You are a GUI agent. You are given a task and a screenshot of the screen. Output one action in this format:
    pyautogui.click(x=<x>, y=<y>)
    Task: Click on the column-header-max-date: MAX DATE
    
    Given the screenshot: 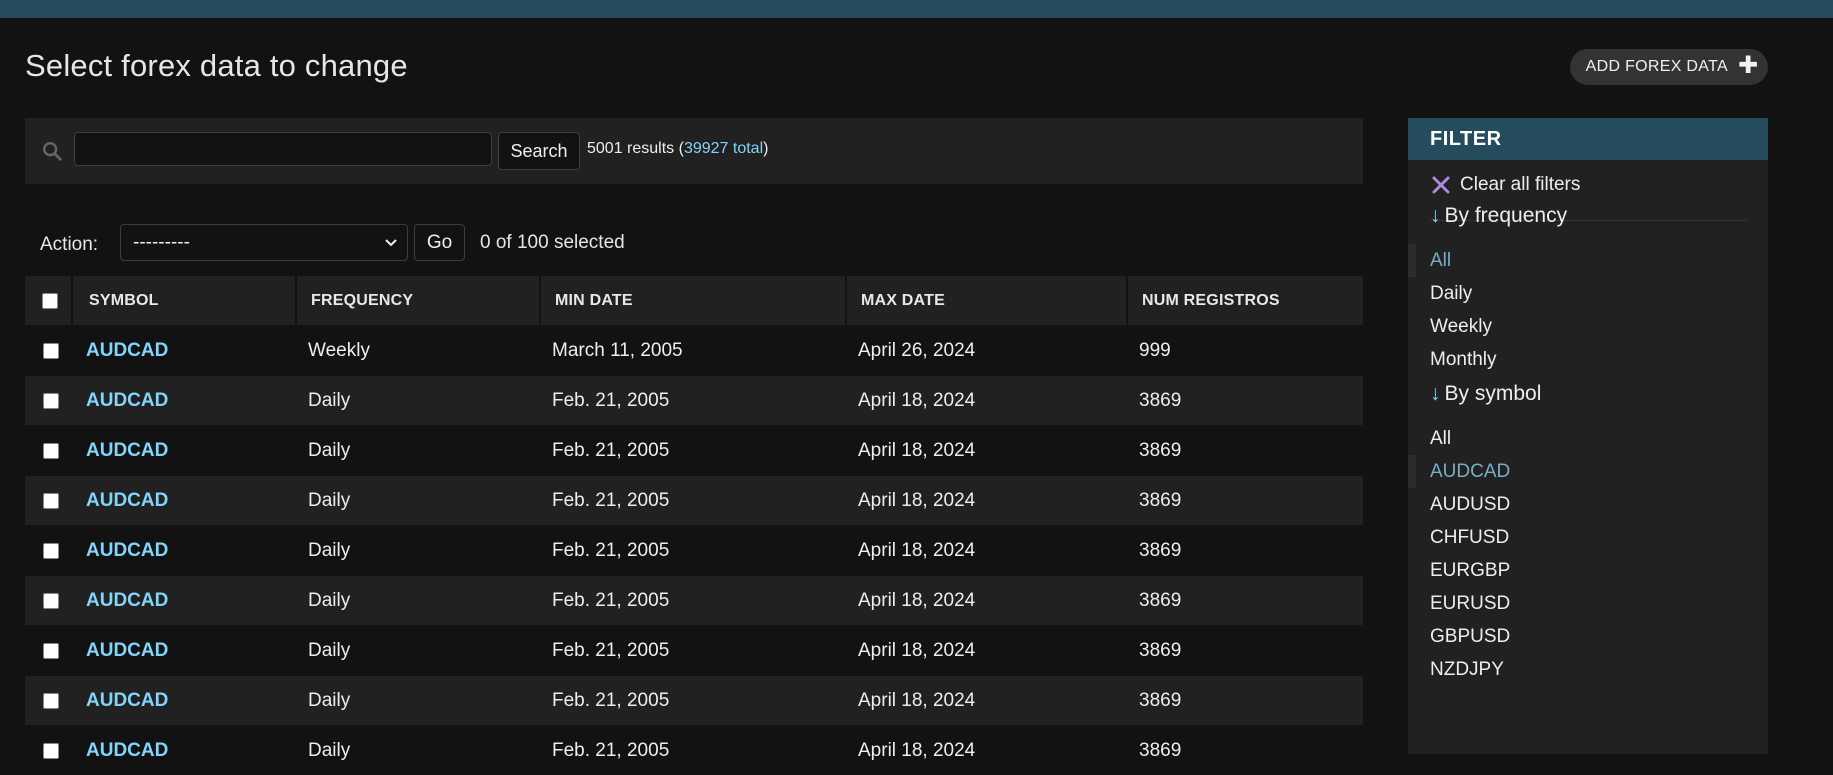 What is the action you would take?
    pyautogui.click(x=986, y=301)
    